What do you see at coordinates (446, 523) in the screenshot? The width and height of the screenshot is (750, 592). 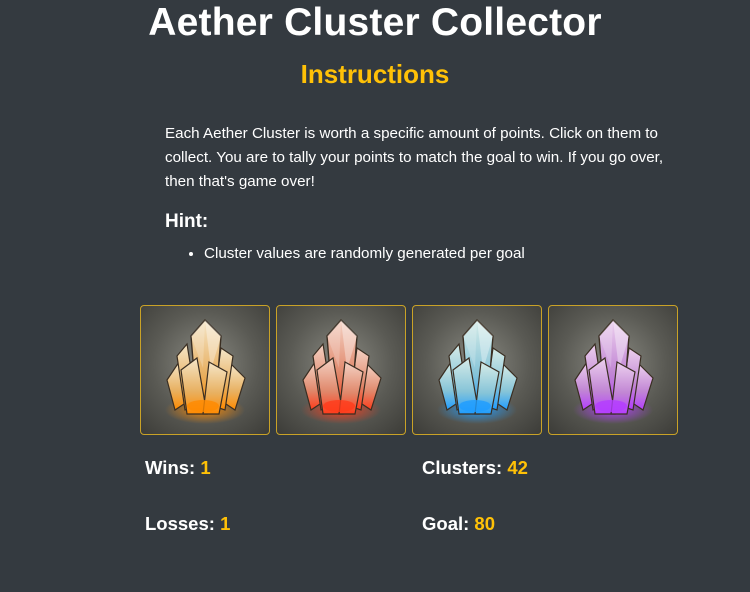 I see `goal-label: Goal:` at bounding box center [446, 523].